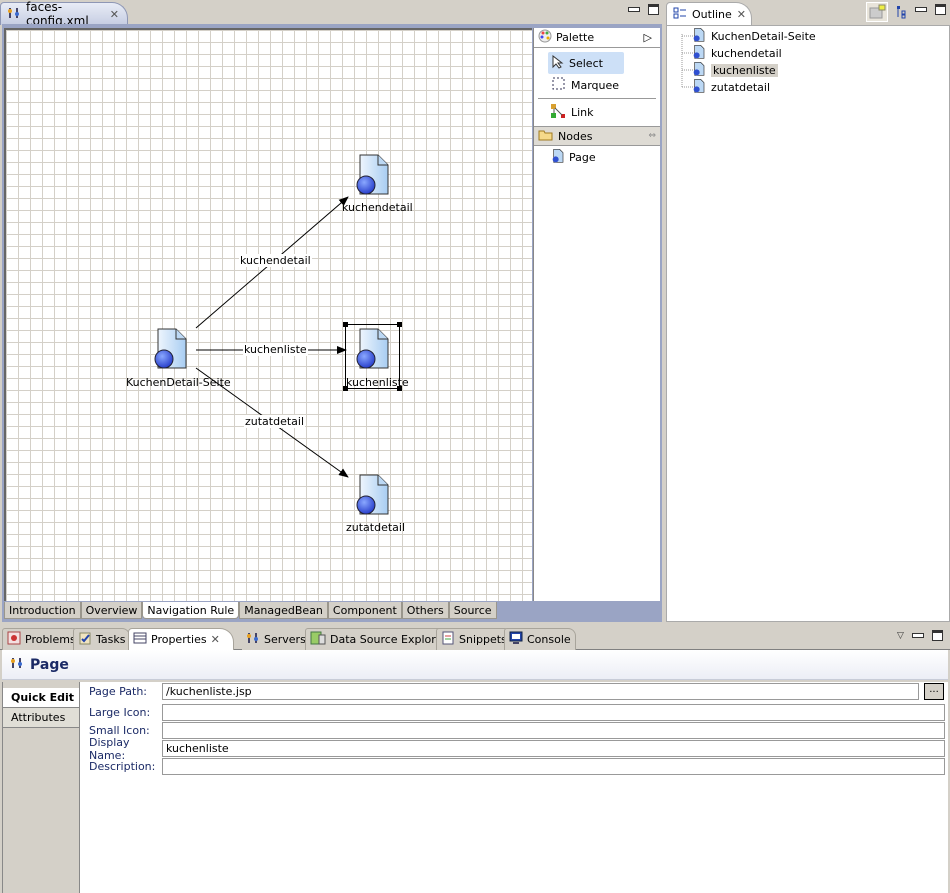 This screenshot has height=893, width=950. What do you see at coordinates (275, 349) in the screenshot?
I see `edge-label-kuchenliste: kuchenliste` at bounding box center [275, 349].